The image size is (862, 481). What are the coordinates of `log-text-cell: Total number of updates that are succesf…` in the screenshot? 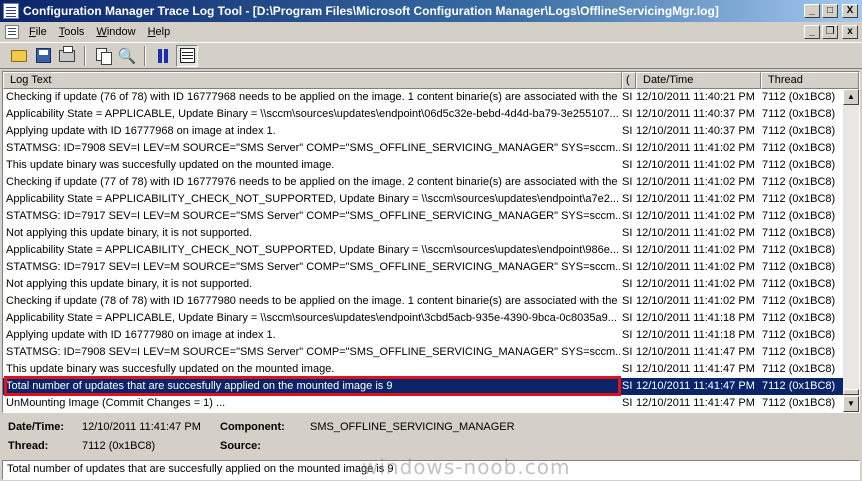 It's located at (199, 386).